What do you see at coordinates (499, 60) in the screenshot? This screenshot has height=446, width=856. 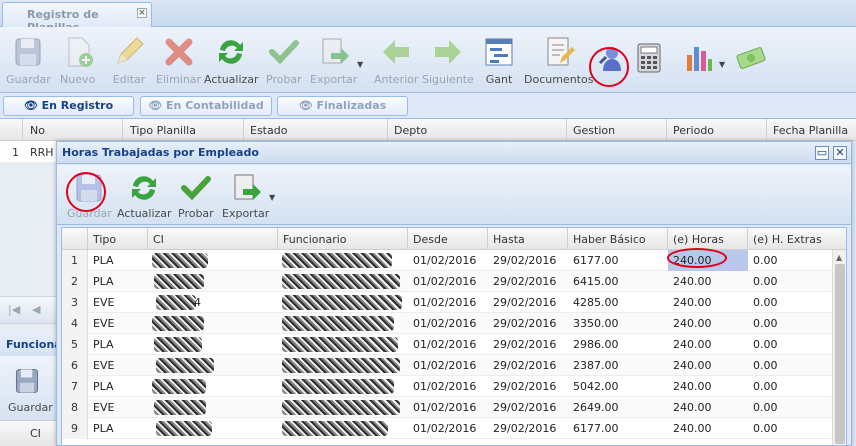 I see `gantt-button: Gant` at bounding box center [499, 60].